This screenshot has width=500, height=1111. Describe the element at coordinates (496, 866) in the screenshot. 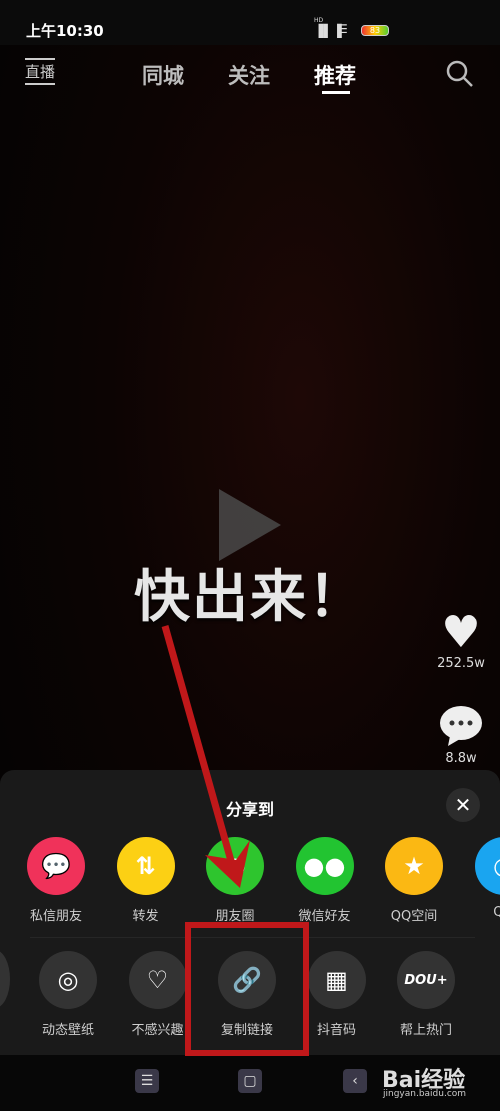

I see `qq-icon: ◔` at that location.